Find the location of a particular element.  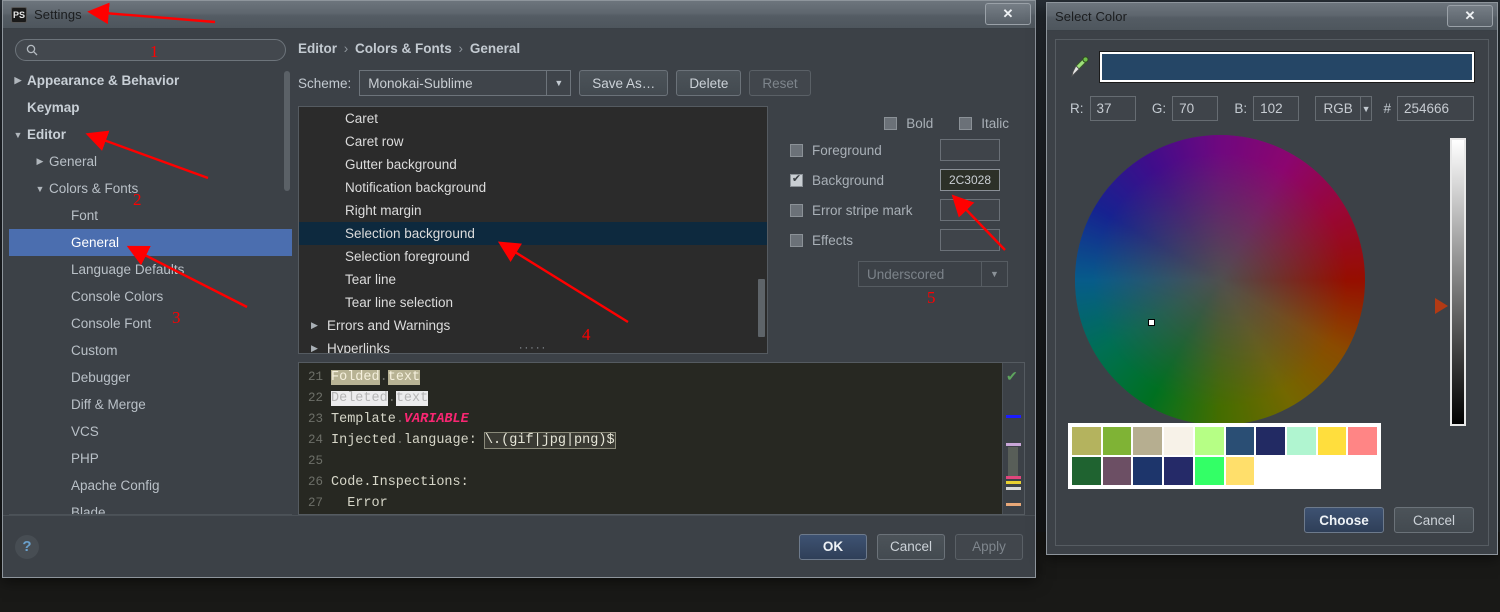

eyedropper-icon is located at coordinates (1080, 67).